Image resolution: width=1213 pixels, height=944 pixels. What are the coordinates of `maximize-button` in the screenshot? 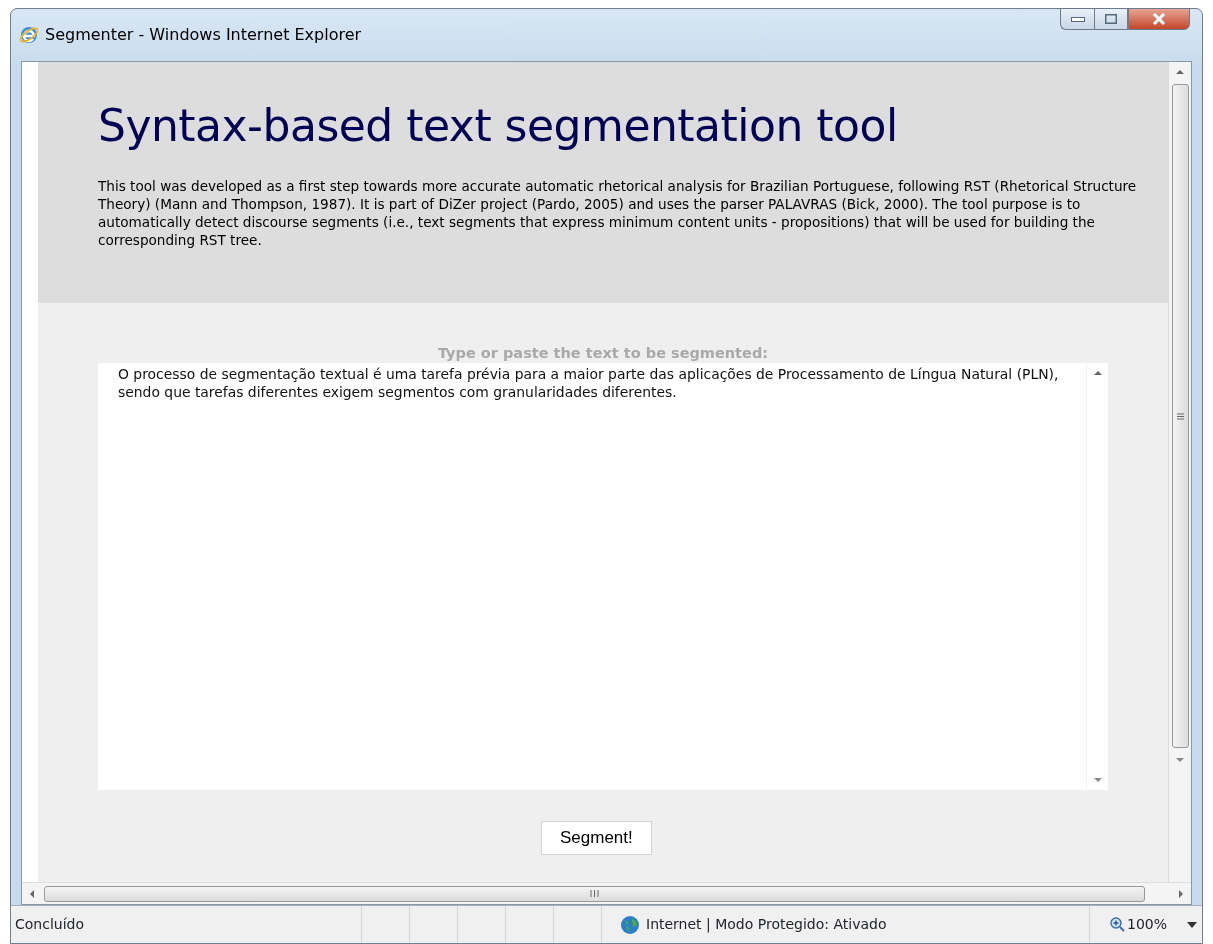 It's located at (1111, 19).